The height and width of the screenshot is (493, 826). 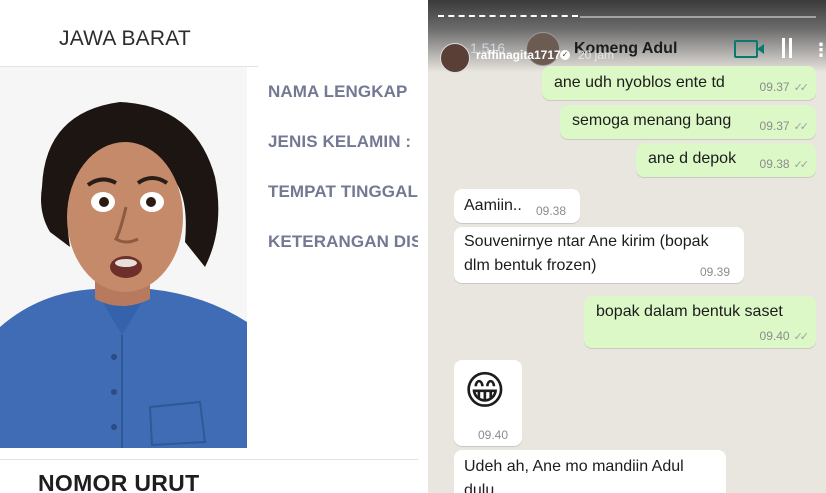 I want to click on message-bubble: ane d depok 09.38 ✓✓, so click(x=726, y=160).